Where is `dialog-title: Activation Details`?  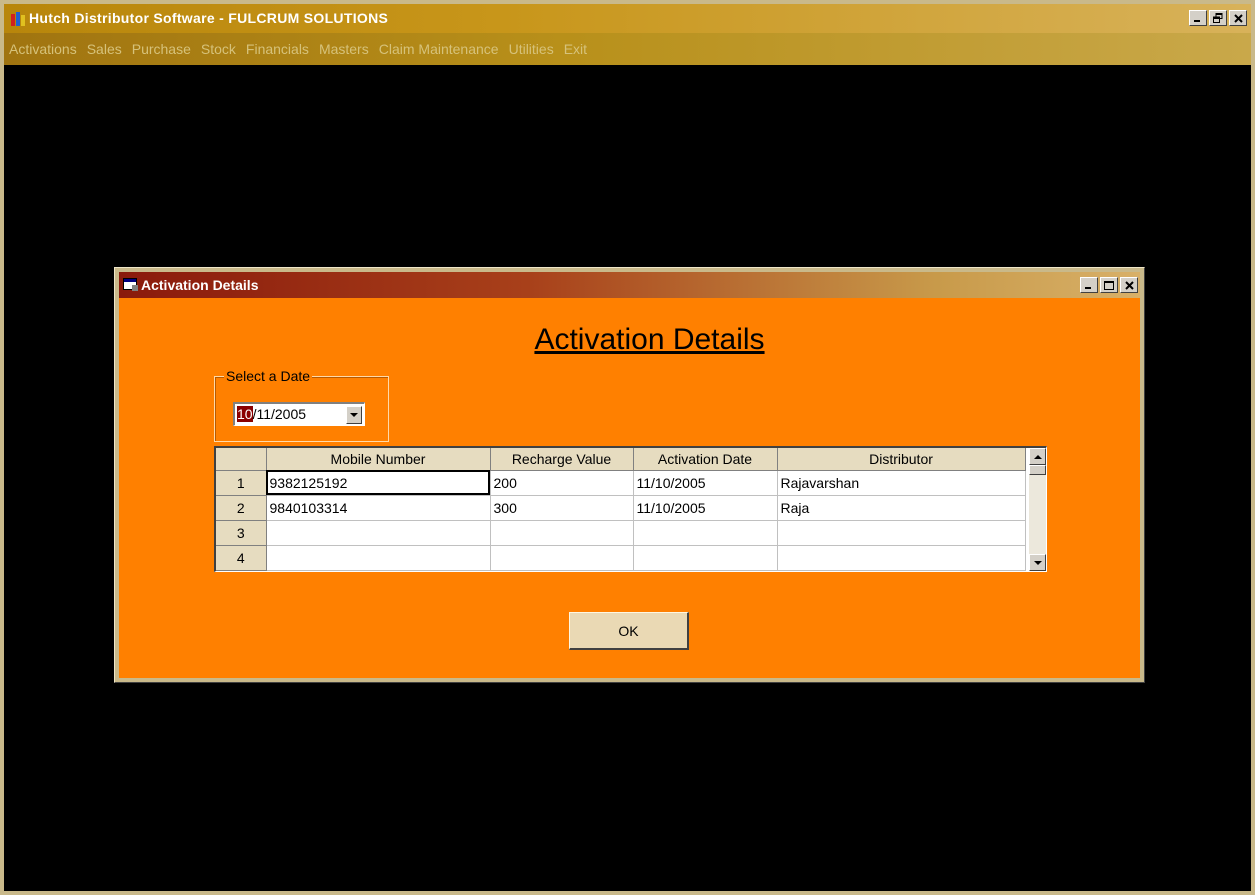
dialog-title: Activation Details is located at coordinates (200, 285).